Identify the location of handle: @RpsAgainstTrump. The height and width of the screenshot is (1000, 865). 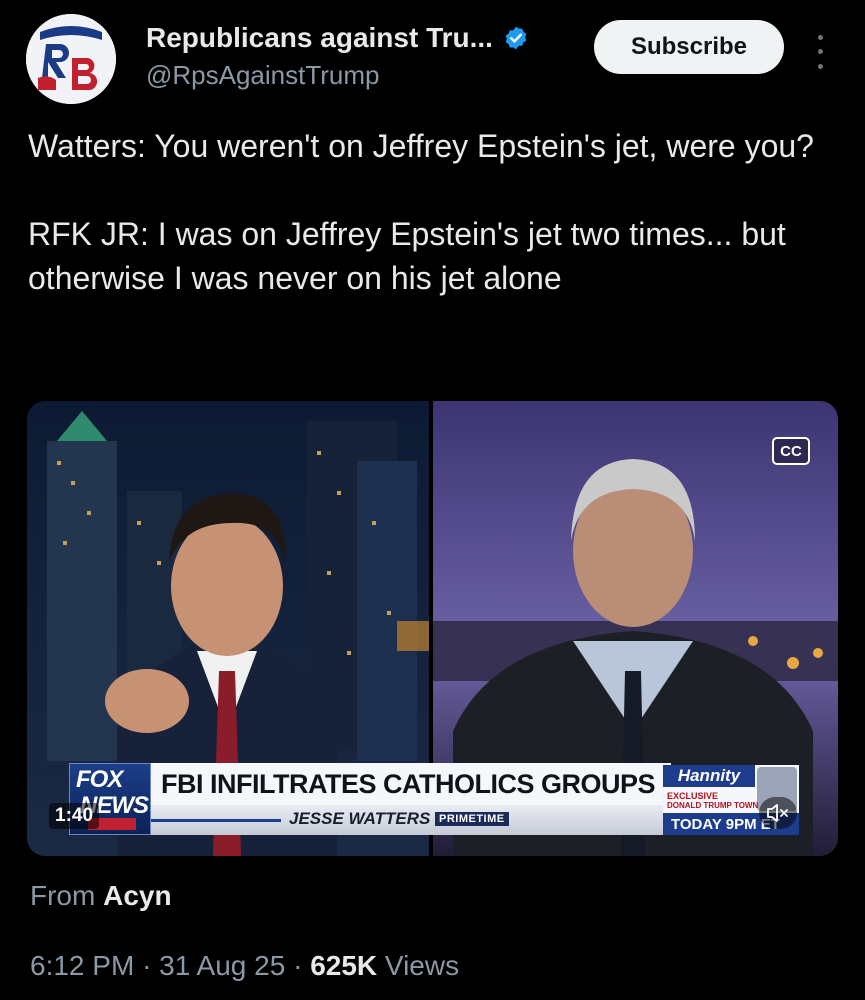
(263, 75).